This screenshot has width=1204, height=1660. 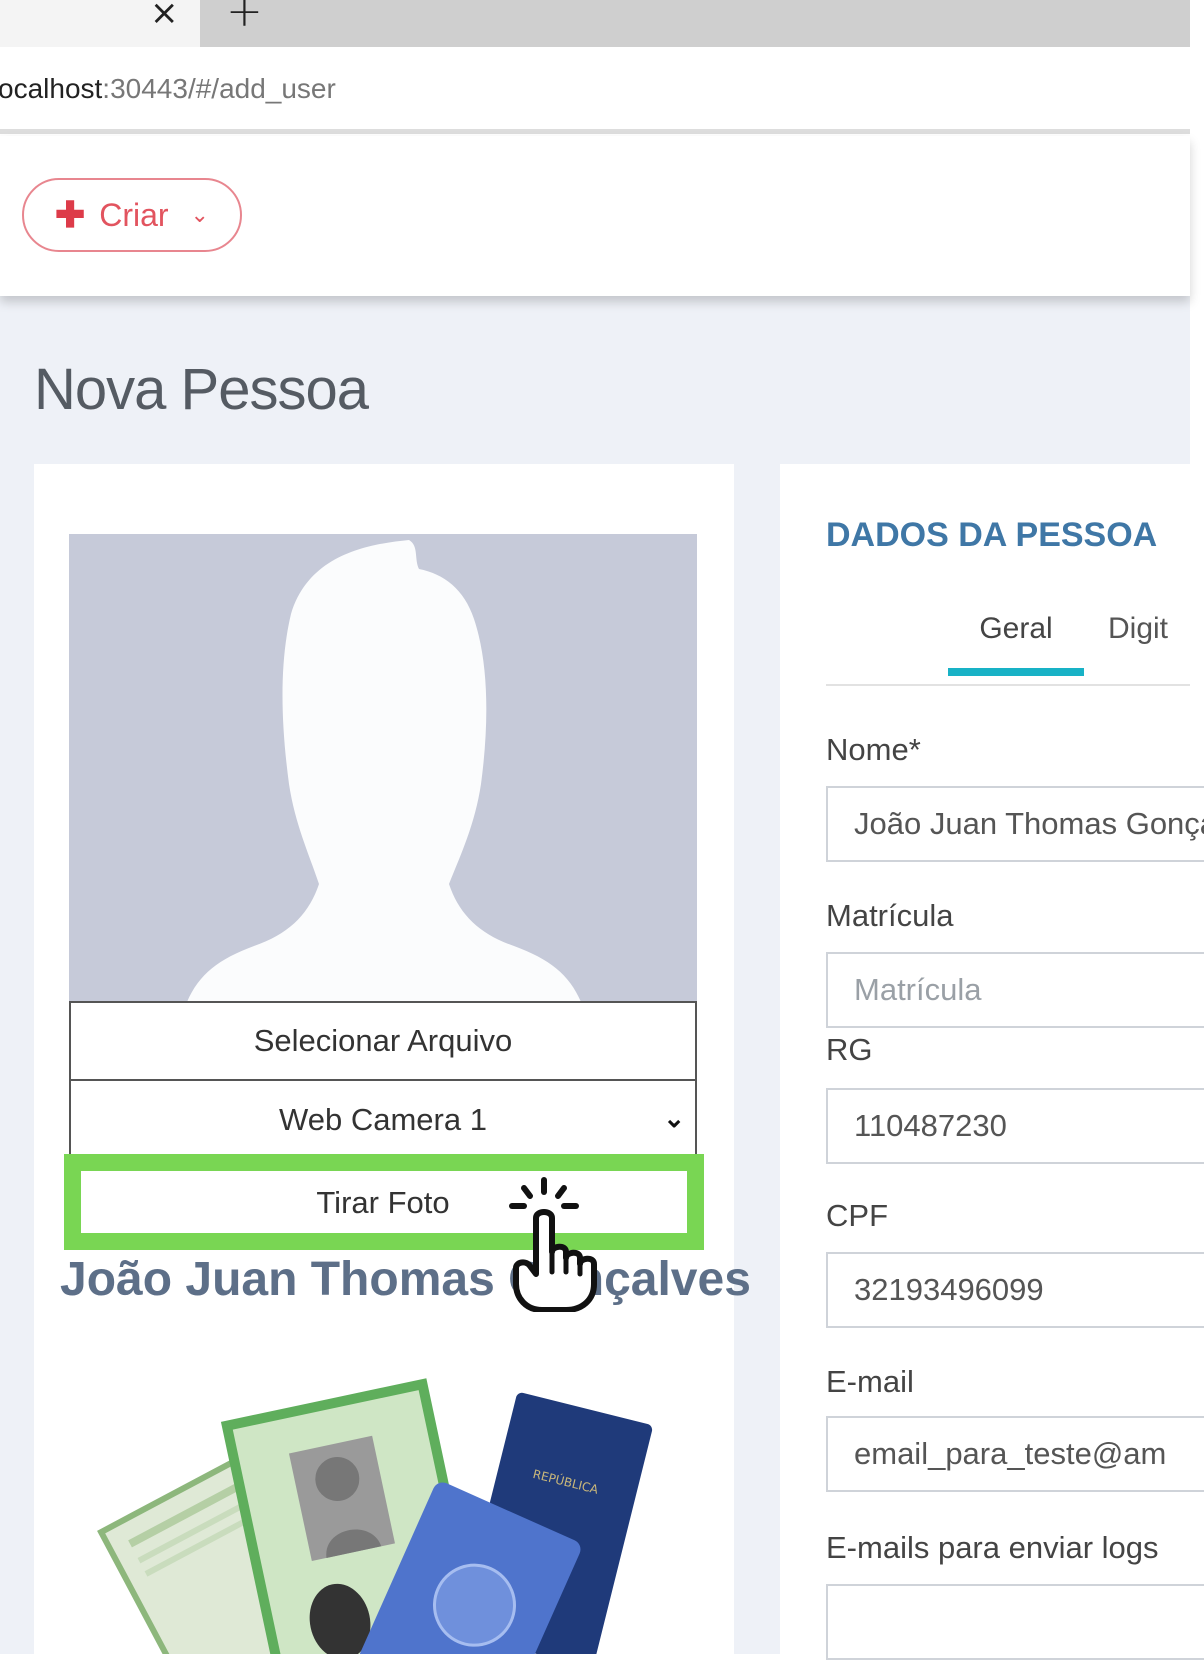 What do you see at coordinates (405, 1279) in the screenshot?
I see `person-name-heading: João Juan Thomas Gonçalves` at bounding box center [405, 1279].